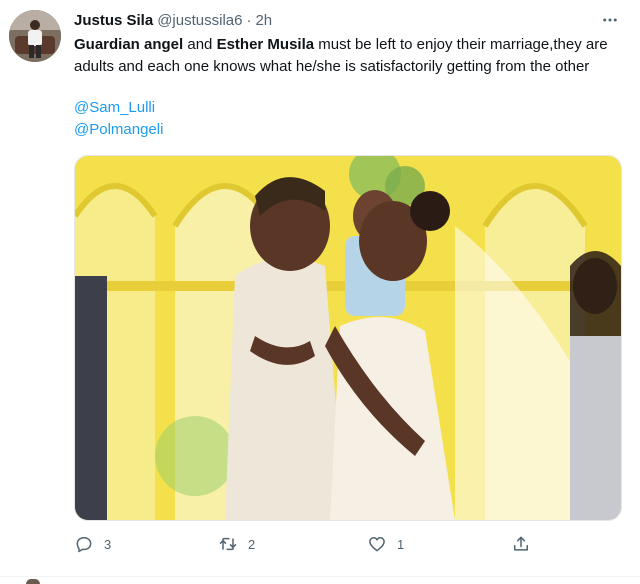  I want to click on like-button: 1, so click(385, 544).